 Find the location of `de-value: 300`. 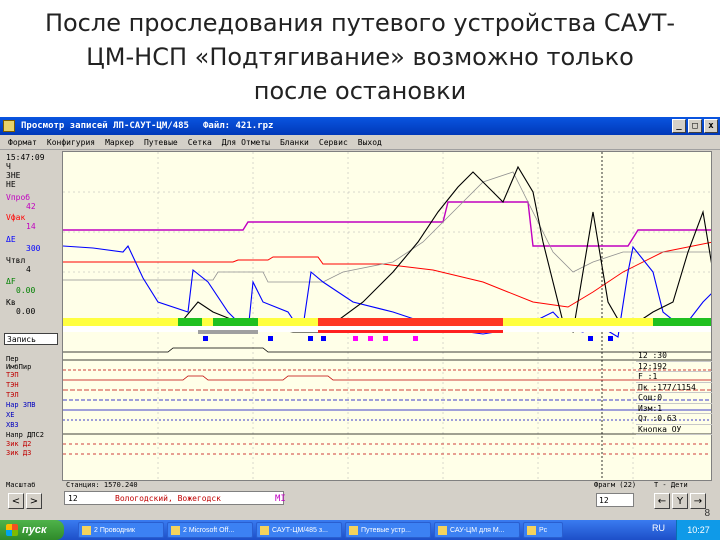

de-value: 300 is located at coordinates (33, 248).